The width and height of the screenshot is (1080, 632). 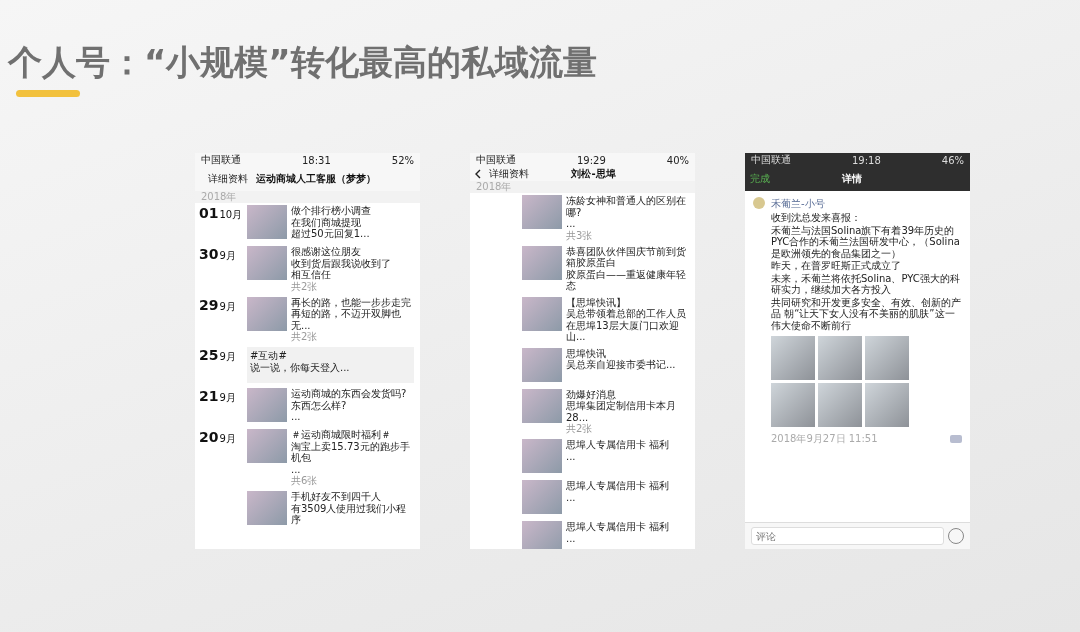 What do you see at coordinates (351, 302) in the screenshot?
I see `post-text: 再长的路，也能一步步走完` at bounding box center [351, 302].